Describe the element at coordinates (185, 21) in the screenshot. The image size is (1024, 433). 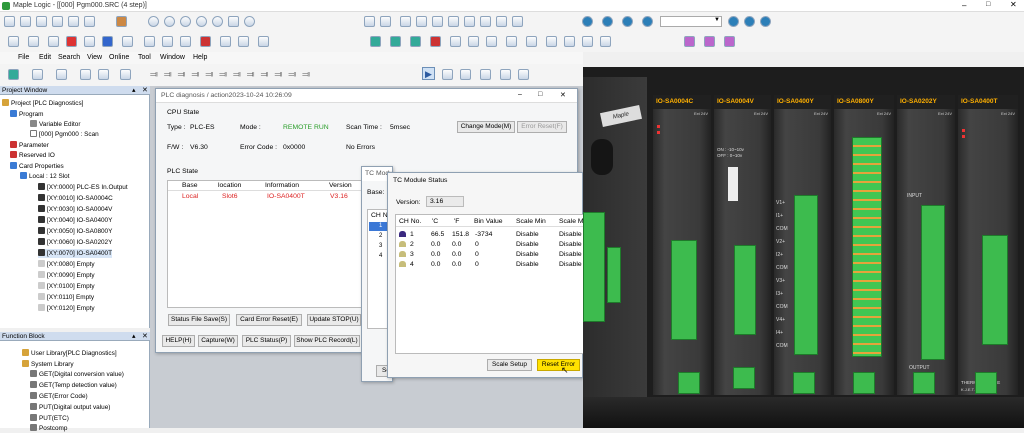
I see `stop-icon` at that location.